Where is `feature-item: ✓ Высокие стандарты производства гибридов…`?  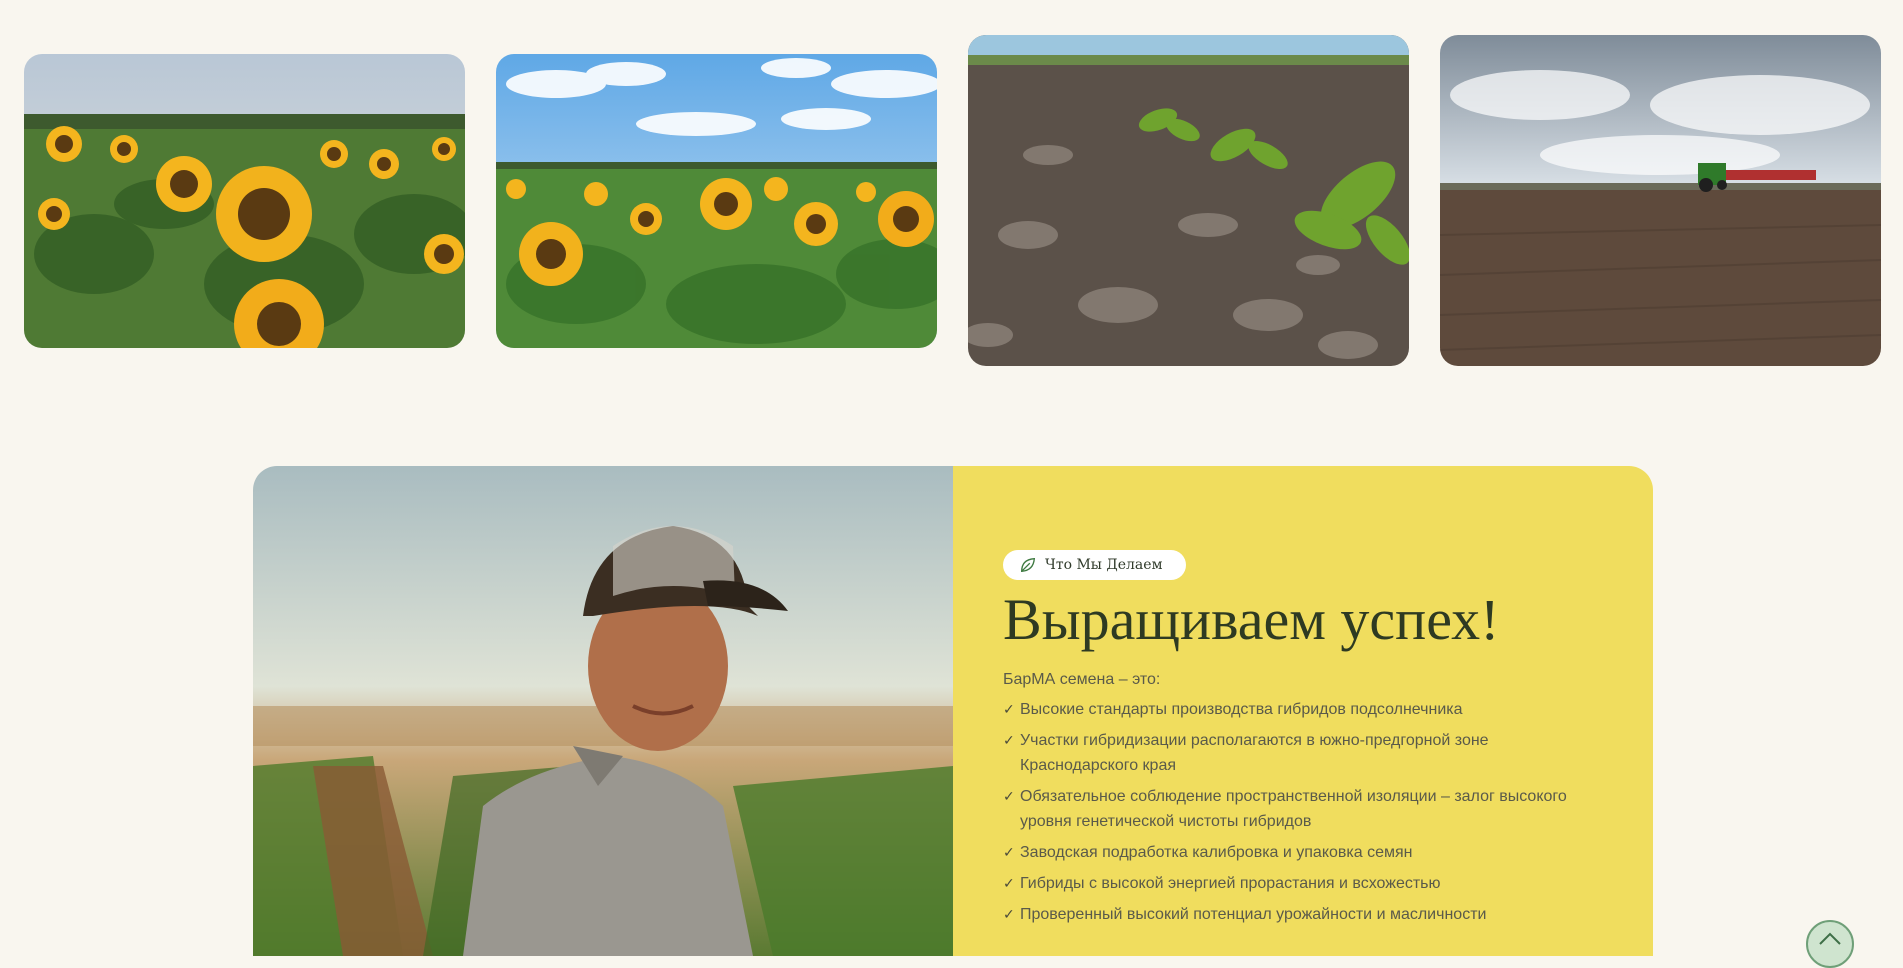
feature-item: ✓ Высокие стандарты производства гибридов… is located at coordinates (1303, 709).